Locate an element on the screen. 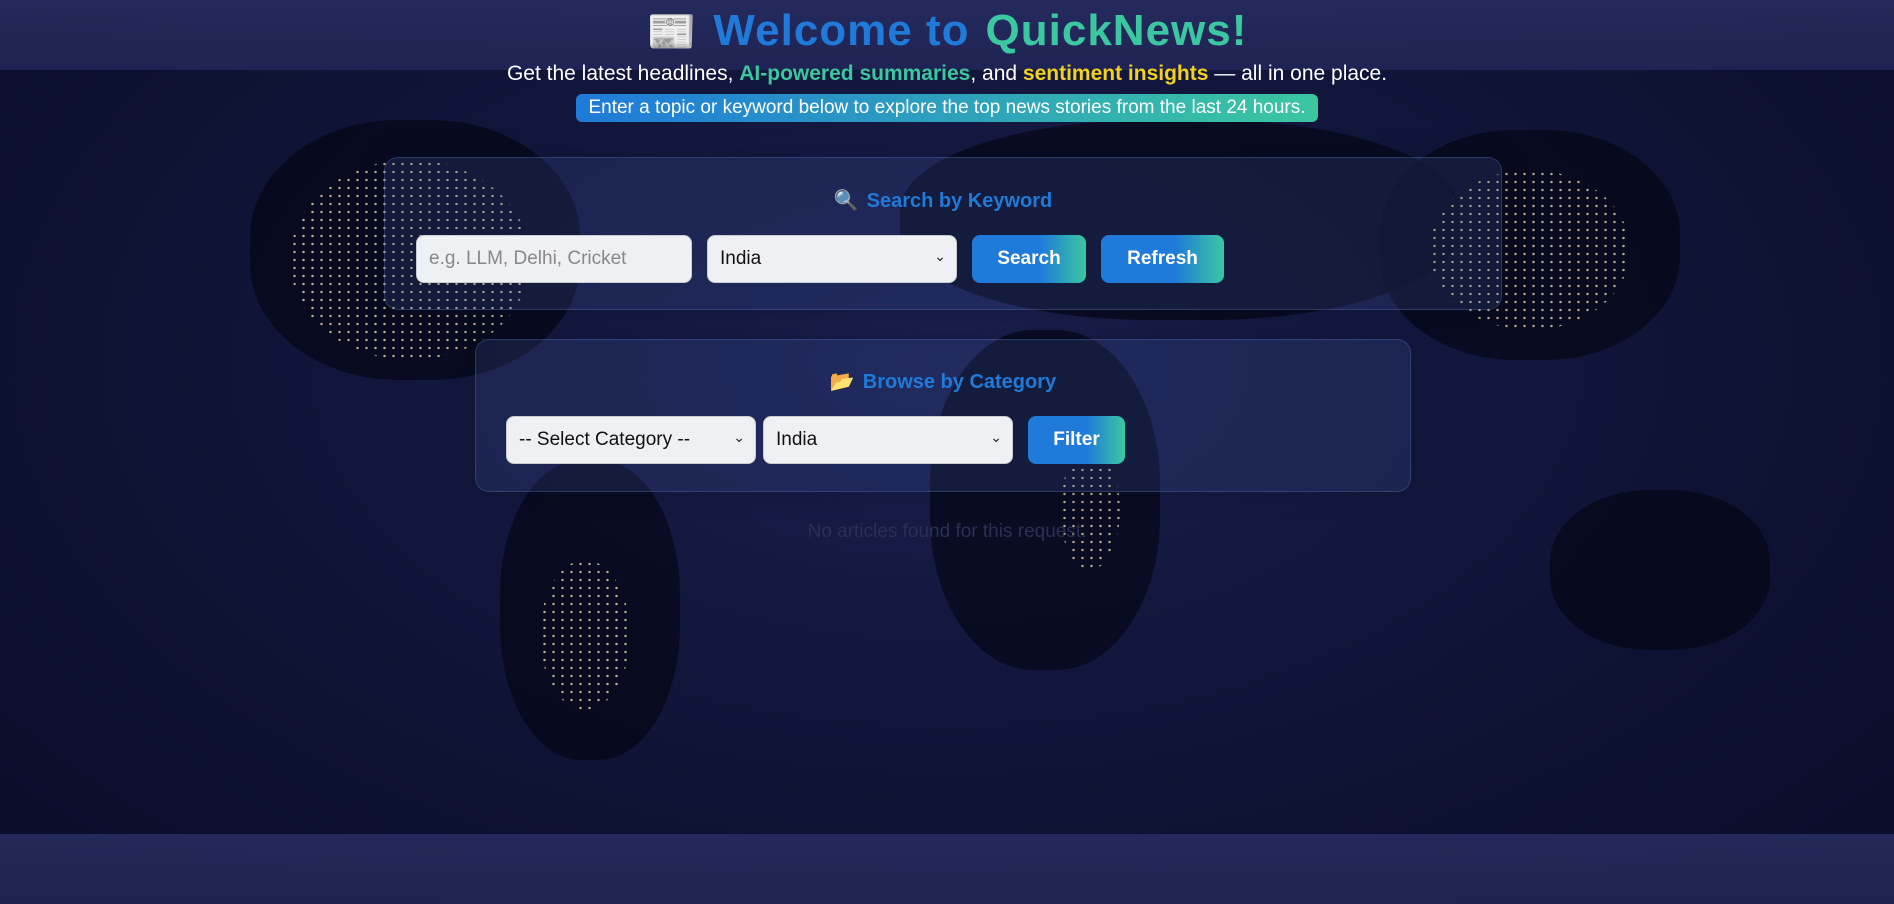 Image resolution: width=1894 pixels, height=904 pixels. category-country-value: India is located at coordinates (797, 439).